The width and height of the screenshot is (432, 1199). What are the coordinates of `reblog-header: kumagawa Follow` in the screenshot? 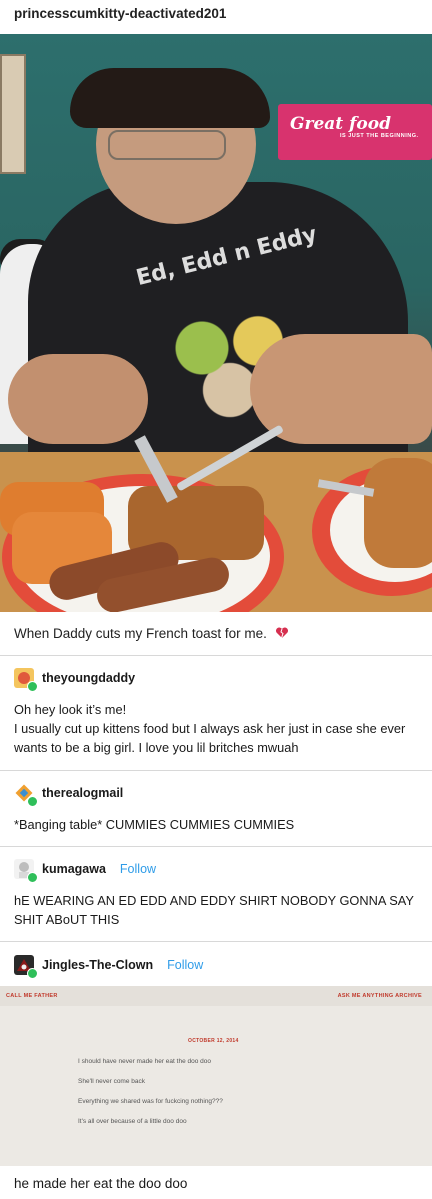 It's located at (85, 871).